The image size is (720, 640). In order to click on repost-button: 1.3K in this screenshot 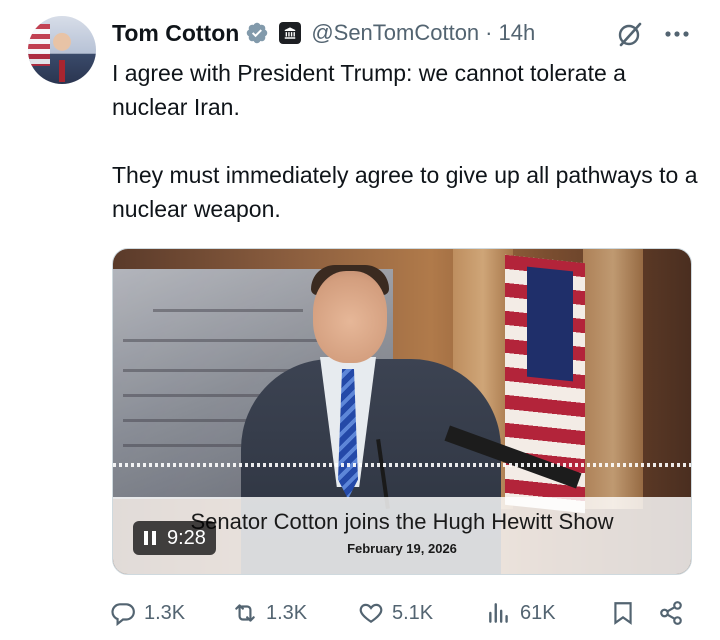, I will do `click(269, 613)`.